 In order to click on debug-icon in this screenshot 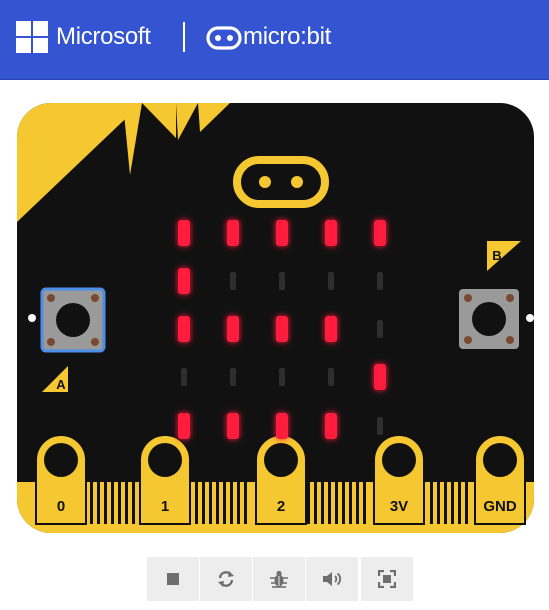, I will do `click(279, 579)`.